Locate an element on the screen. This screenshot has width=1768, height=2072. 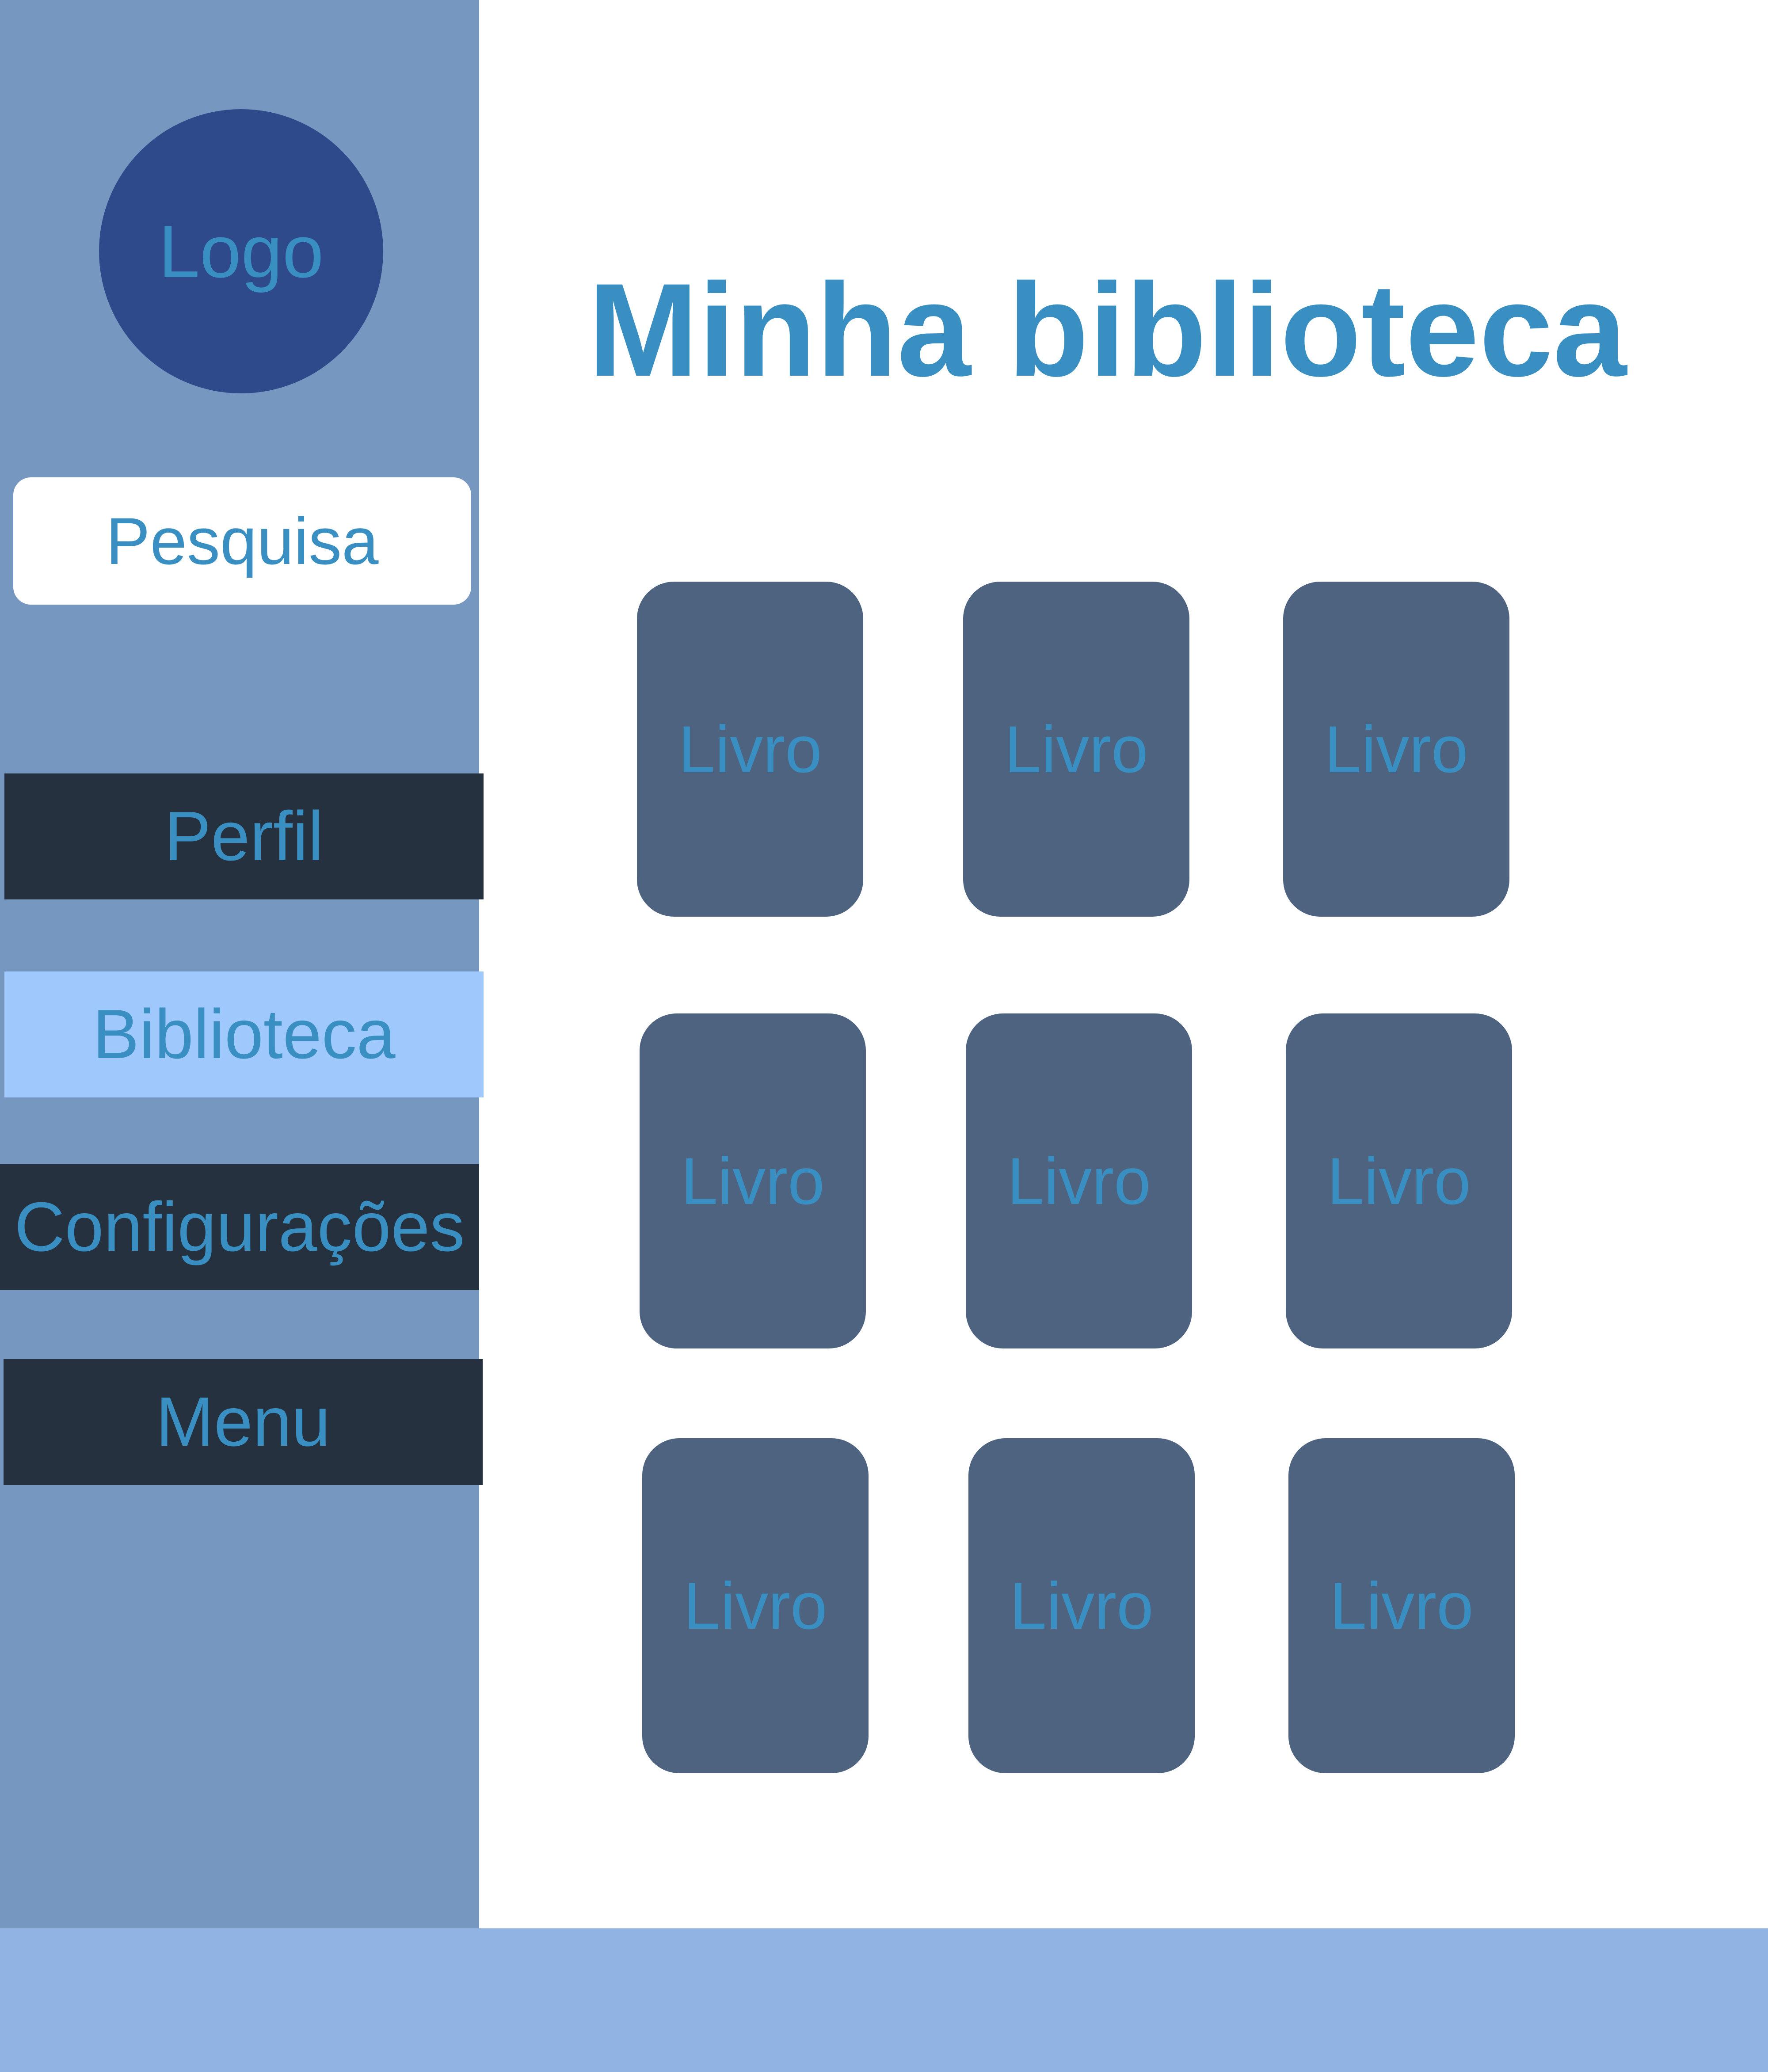
sidebar-item-menu: Menu is located at coordinates (243, 1422).